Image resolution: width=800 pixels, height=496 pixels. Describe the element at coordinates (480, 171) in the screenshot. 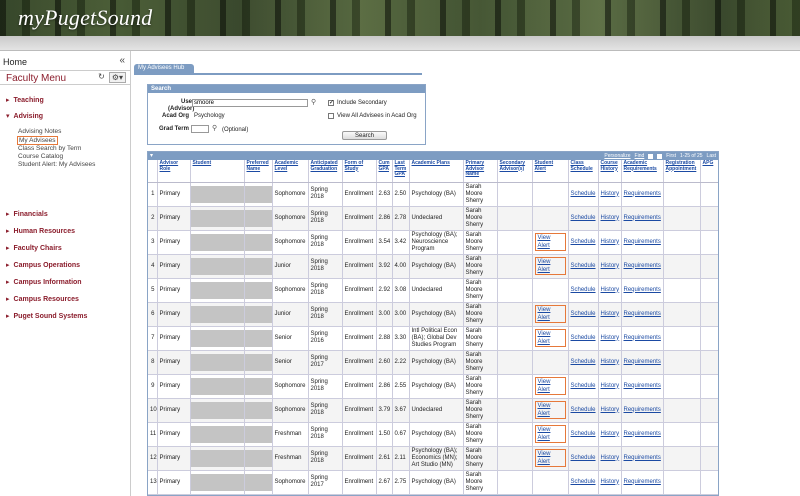

I see `column-header: Primary Advisor Name` at that location.